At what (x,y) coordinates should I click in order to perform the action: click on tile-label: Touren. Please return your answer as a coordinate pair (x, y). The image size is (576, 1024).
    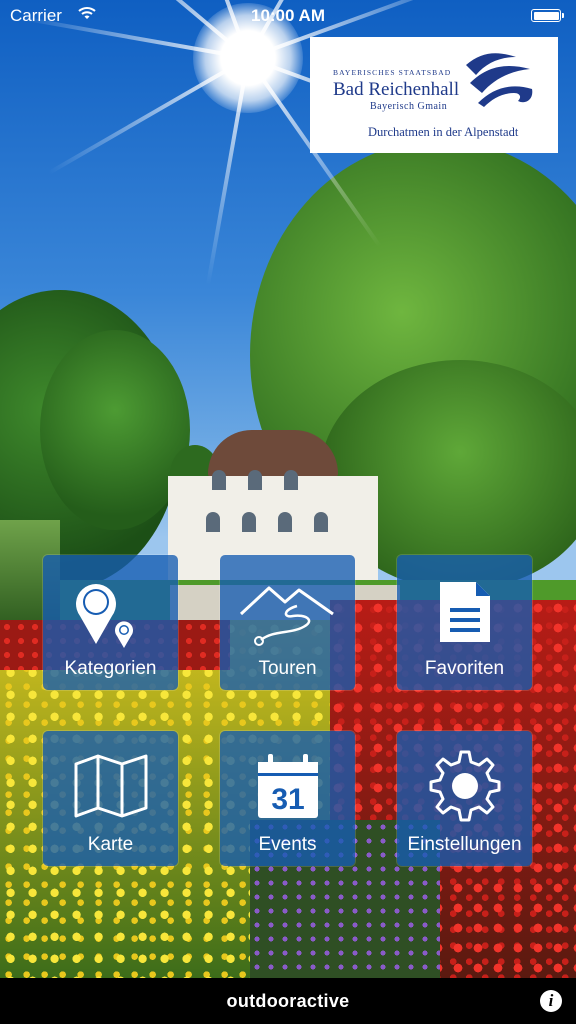
    Looking at the image, I should click on (287, 668).